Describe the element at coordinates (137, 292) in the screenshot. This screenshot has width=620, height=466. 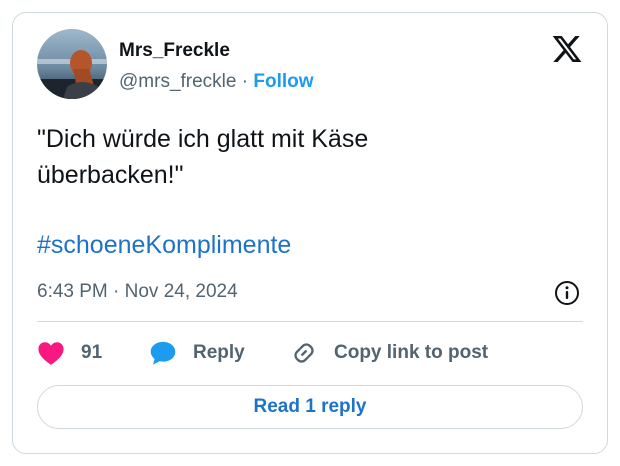
I see `tweet-timestamp: 6:43 PM · Nov 24, 2024` at that location.